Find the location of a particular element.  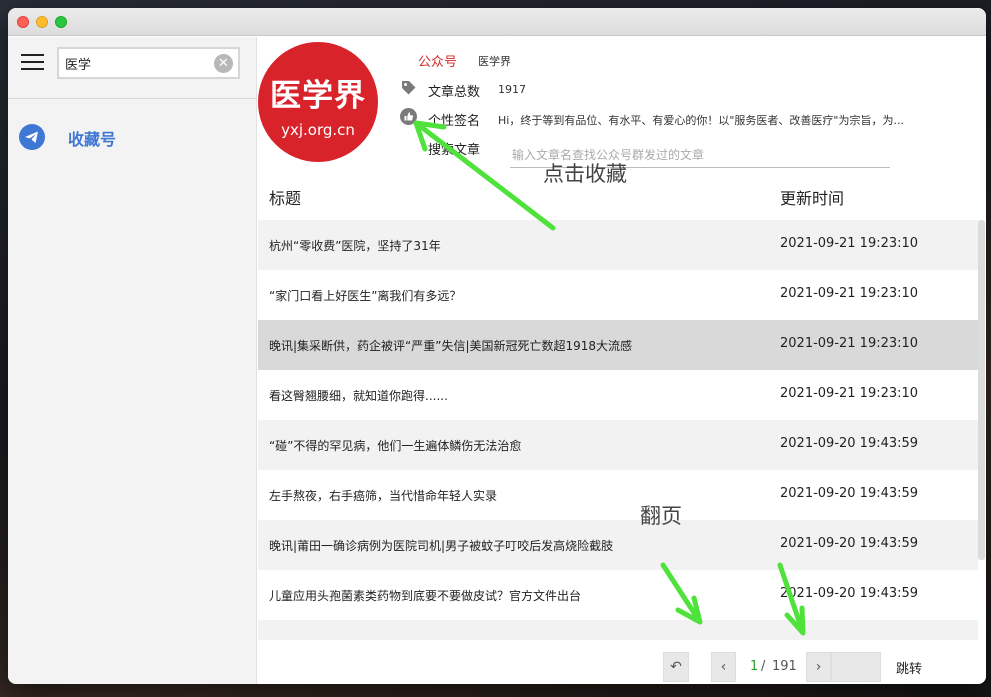

account-logo: 医学界 yxj.org.cn is located at coordinates (318, 102).